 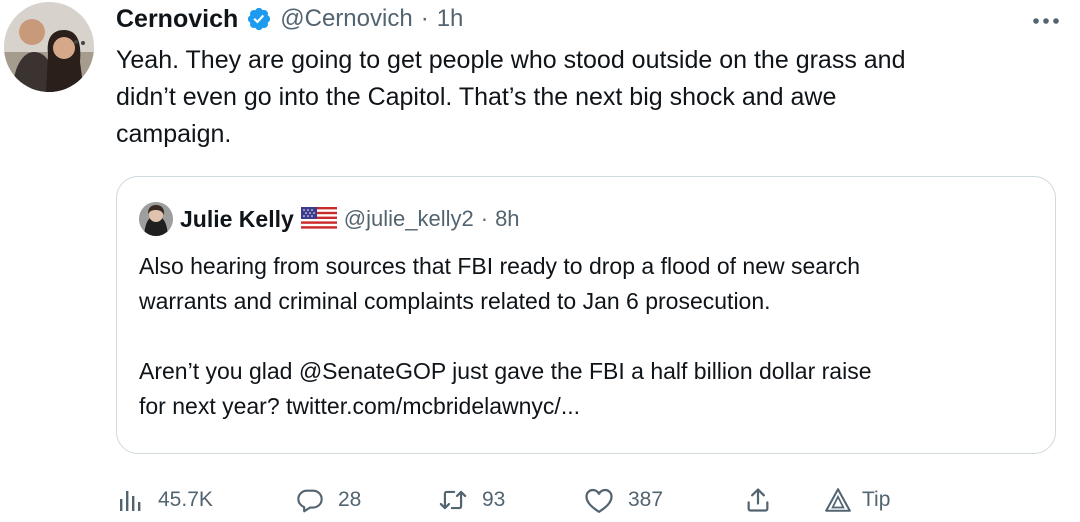 What do you see at coordinates (131, 500) in the screenshot?
I see `views-icon` at bounding box center [131, 500].